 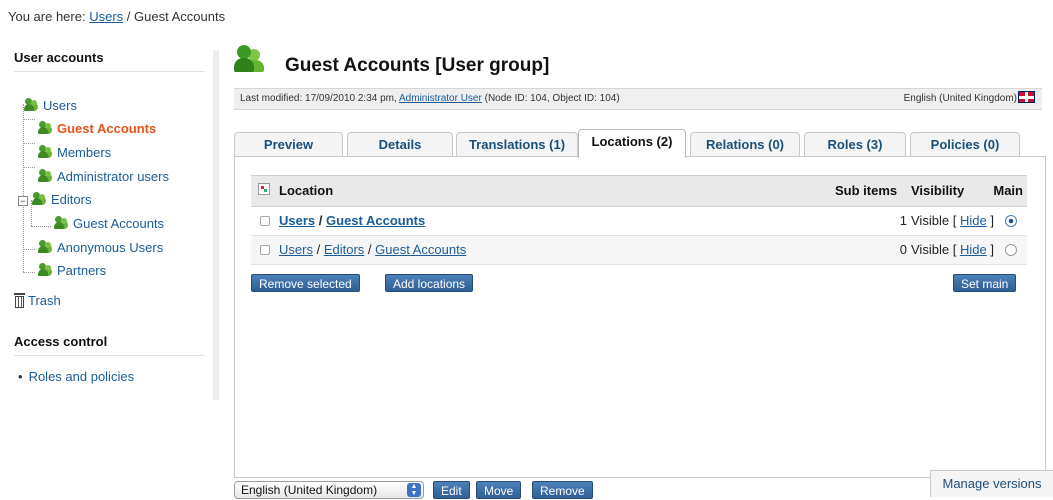 What do you see at coordinates (373, 249) in the screenshot?
I see `location-path: Users / Editors / Guest Accounts` at bounding box center [373, 249].